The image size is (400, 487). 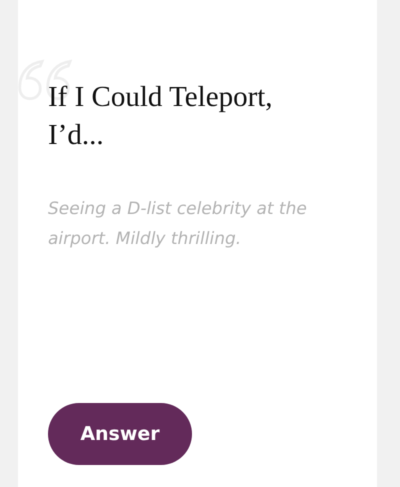 What do you see at coordinates (120, 434) in the screenshot?
I see `answer-button: Answer` at bounding box center [120, 434].